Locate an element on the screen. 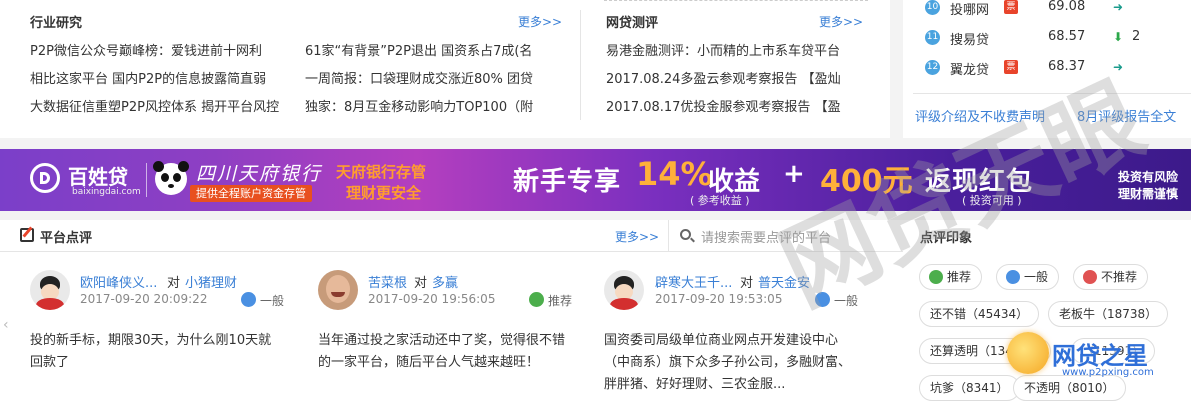 The width and height of the screenshot is (1191, 406). promo-text-a: 新手专享 is located at coordinates (567, 182).